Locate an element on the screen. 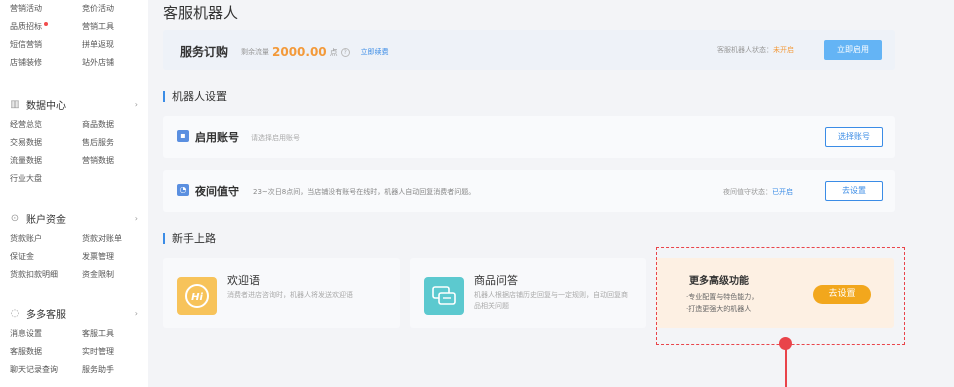 This screenshot has width=954, height=387. user-card-icon: ▪ is located at coordinates (183, 136).